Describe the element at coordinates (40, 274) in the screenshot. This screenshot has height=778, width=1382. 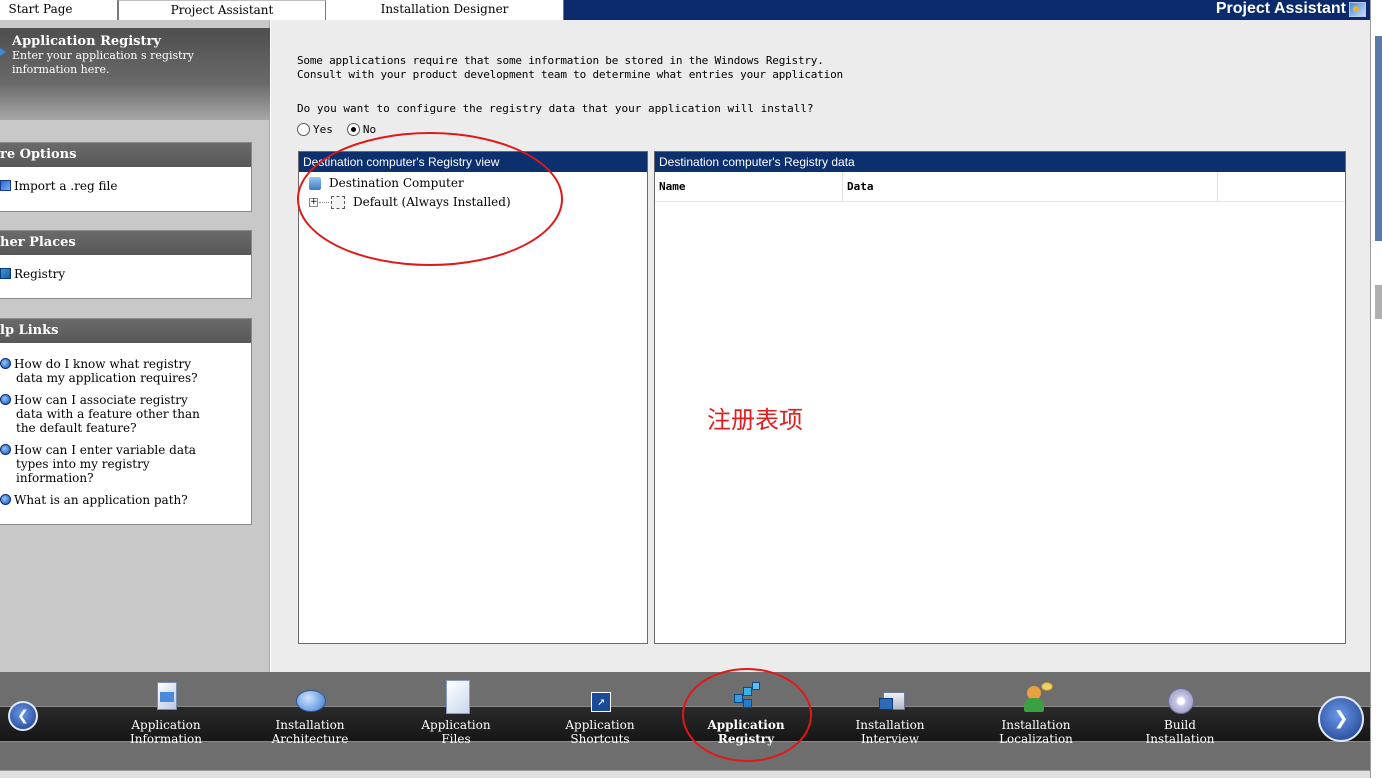
I see `link-label: Registry` at that location.